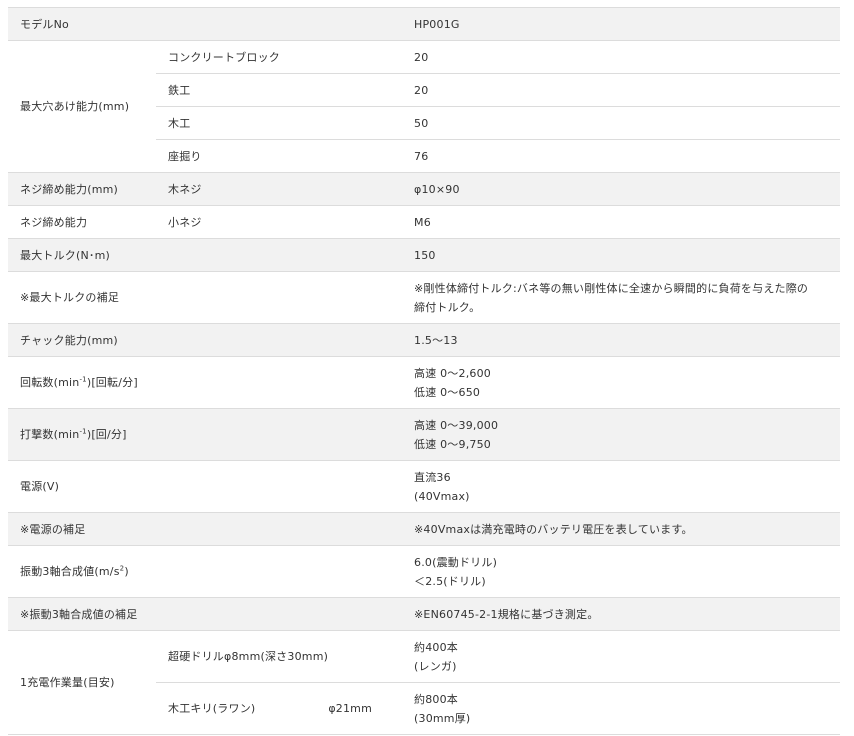 The height and width of the screenshot is (736, 854). Describe the element at coordinates (621, 434) in the screenshot. I see `row-value: 高速 0～39,000 低速 0～9,750` at that location.